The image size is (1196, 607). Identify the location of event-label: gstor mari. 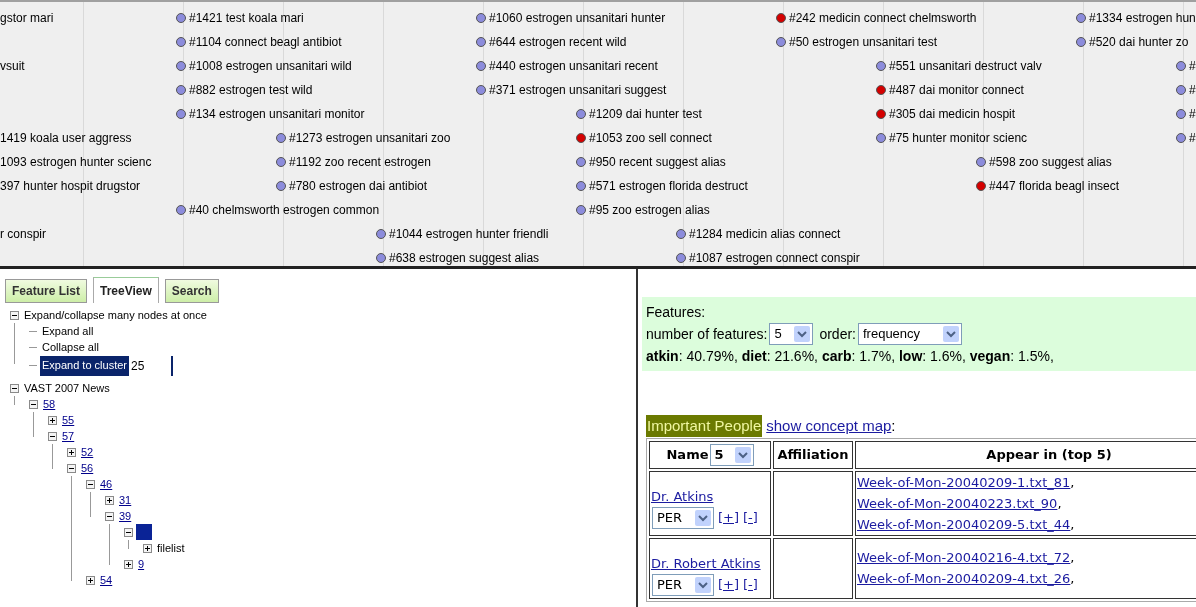
(27, 18).